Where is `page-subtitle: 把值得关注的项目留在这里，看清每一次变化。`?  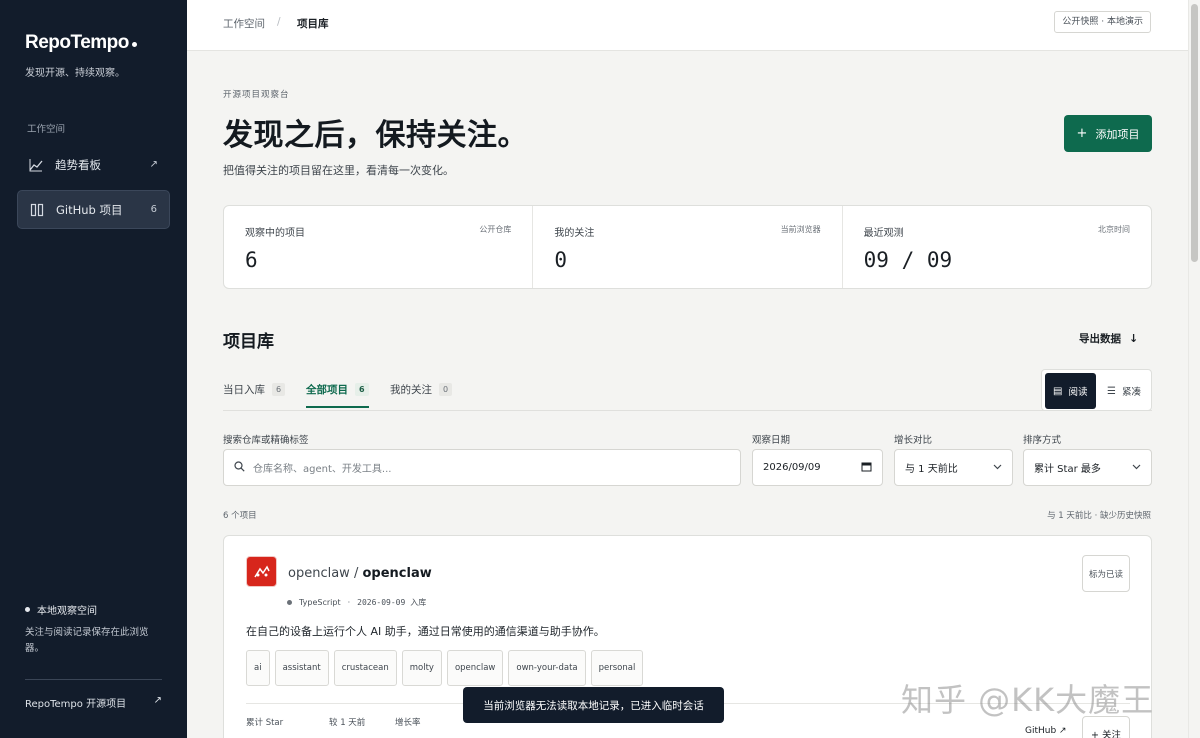
page-subtitle: 把值得关注的项目留在这里，看清每一次变化。 is located at coordinates (338, 170).